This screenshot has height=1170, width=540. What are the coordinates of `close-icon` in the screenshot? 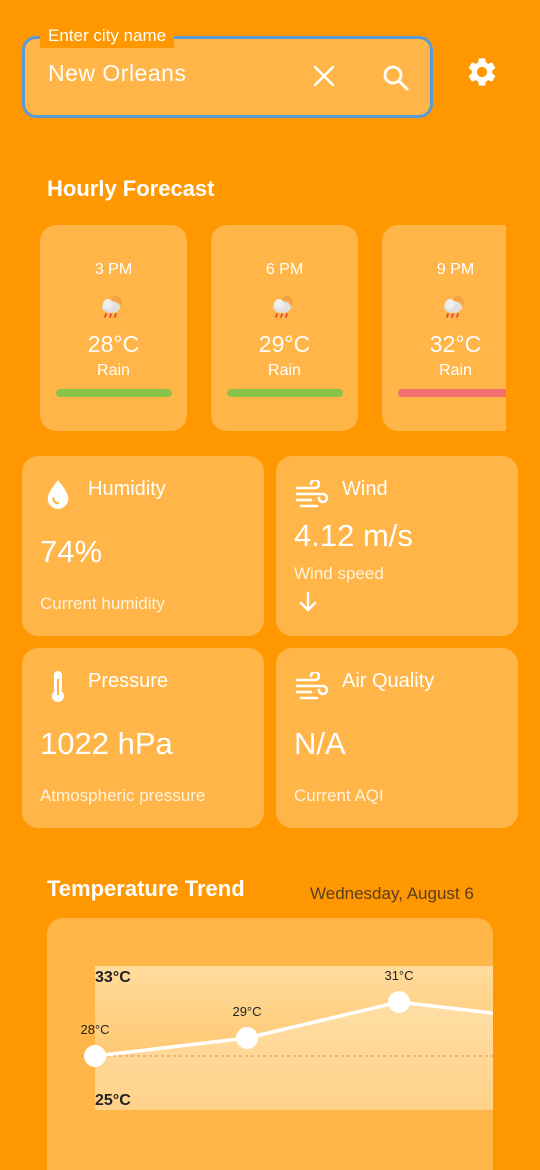 It's located at (324, 76).